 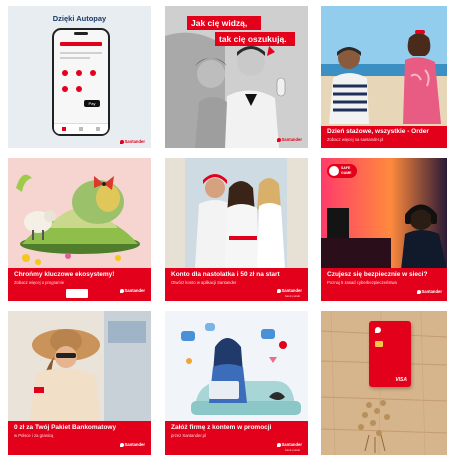 What do you see at coordinates (390, 354) in the screenshot?
I see `credit-card: VISA` at bounding box center [390, 354].